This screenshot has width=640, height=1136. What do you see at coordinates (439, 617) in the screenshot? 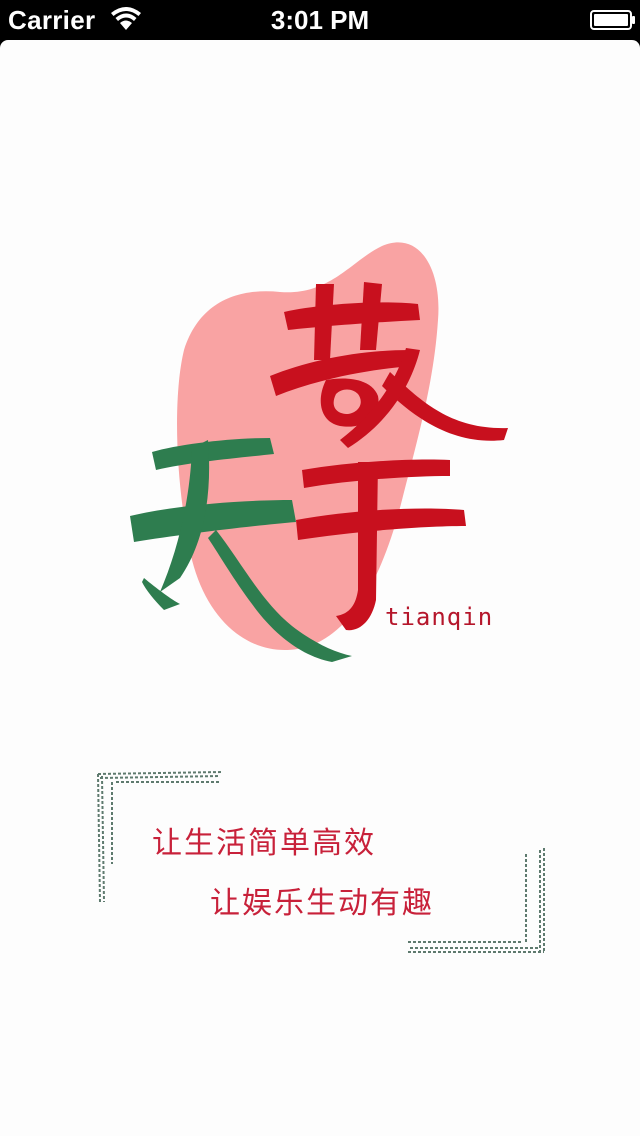
I see `logo-romanization: tianqin` at bounding box center [439, 617].